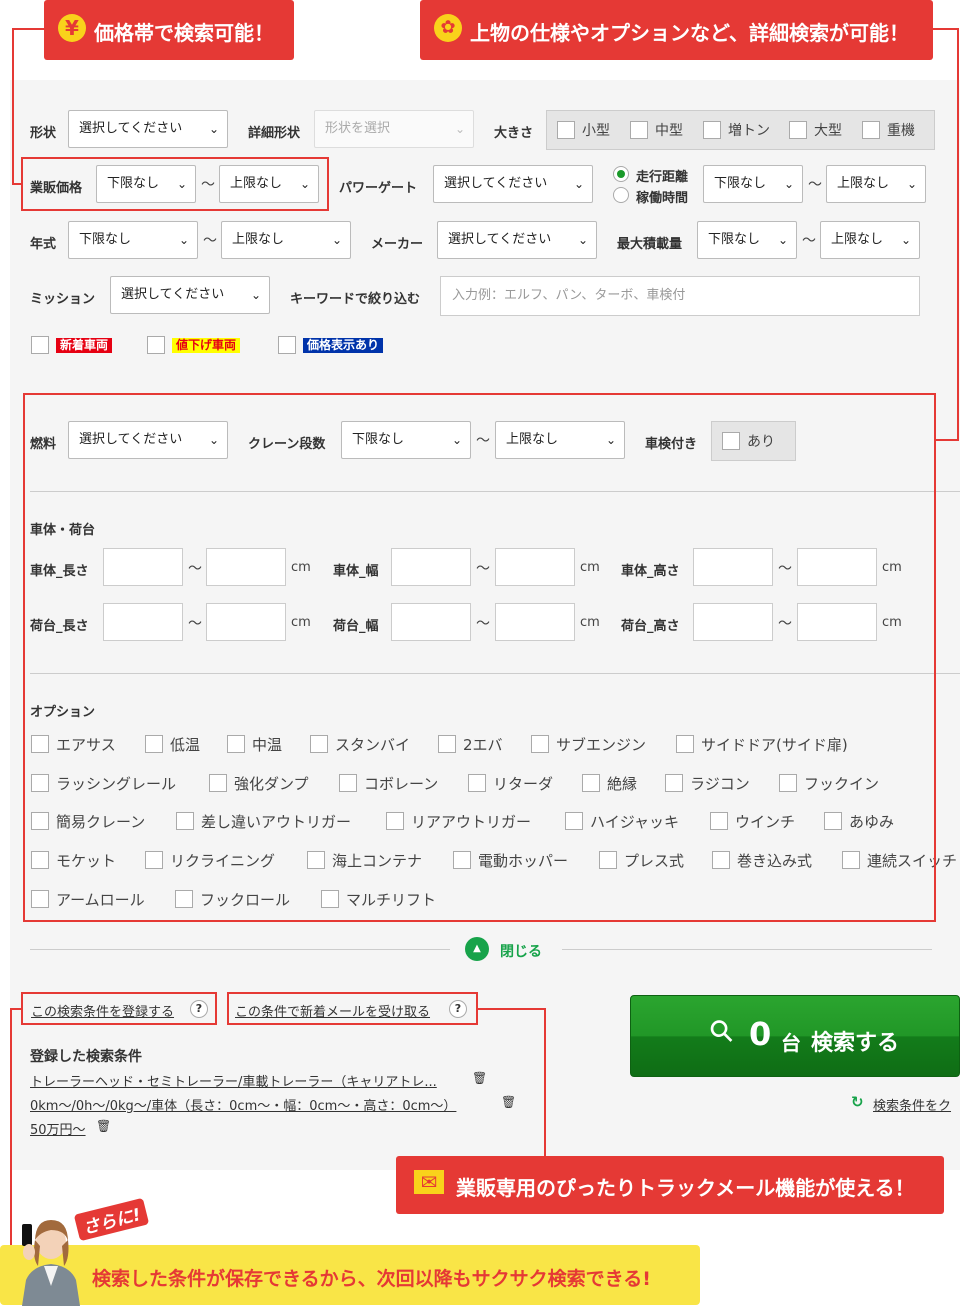 The width and height of the screenshot is (960, 1306). Describe the element at coordinates (685, 1188) in the screenshot. I see `mail-callout-text: 業販専用のぴったりトラックメール機能が使える！` at that location.